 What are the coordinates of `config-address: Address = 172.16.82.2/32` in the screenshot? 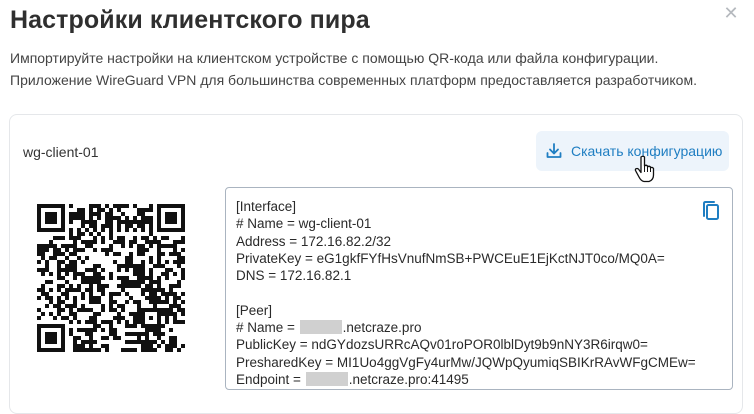 It's located at (313, 241).